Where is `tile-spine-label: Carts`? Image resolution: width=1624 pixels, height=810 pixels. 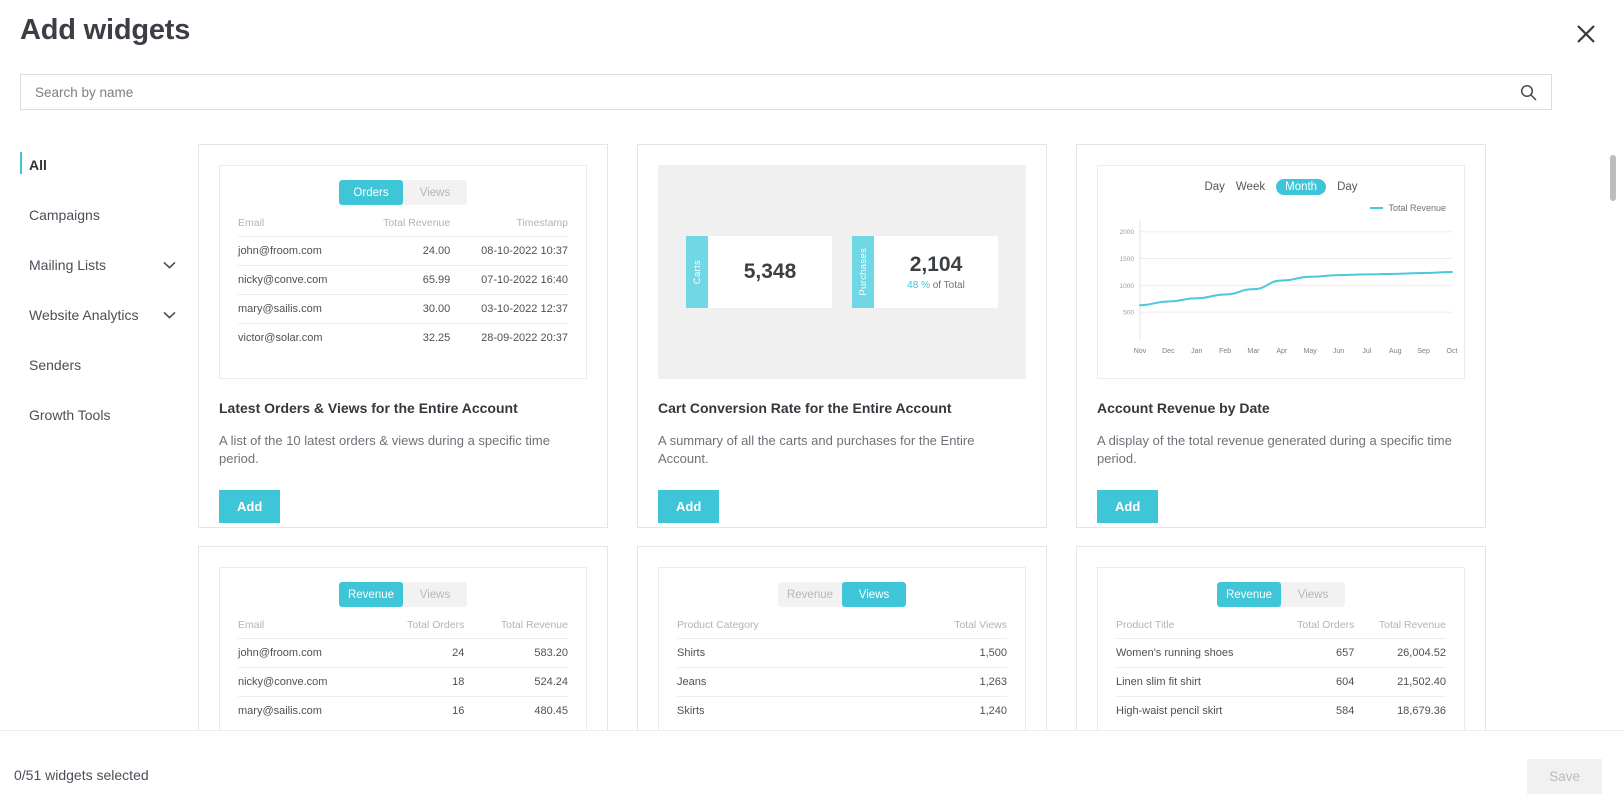 tile-spine-label: Carts is located at coordinates (697, 272).